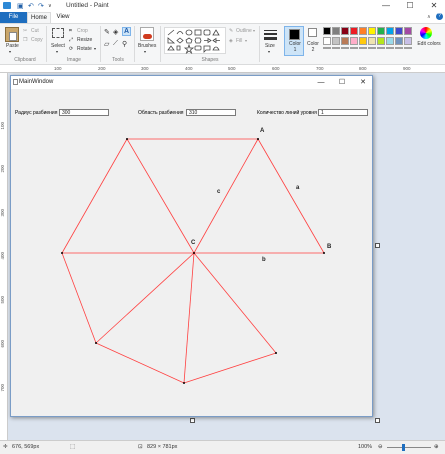 The width and height of the screenshot is (445, 454). Describe the element at coordinates (115, 32) in the screenshot. I see `fill-bucket-icon: ◈` at that location.